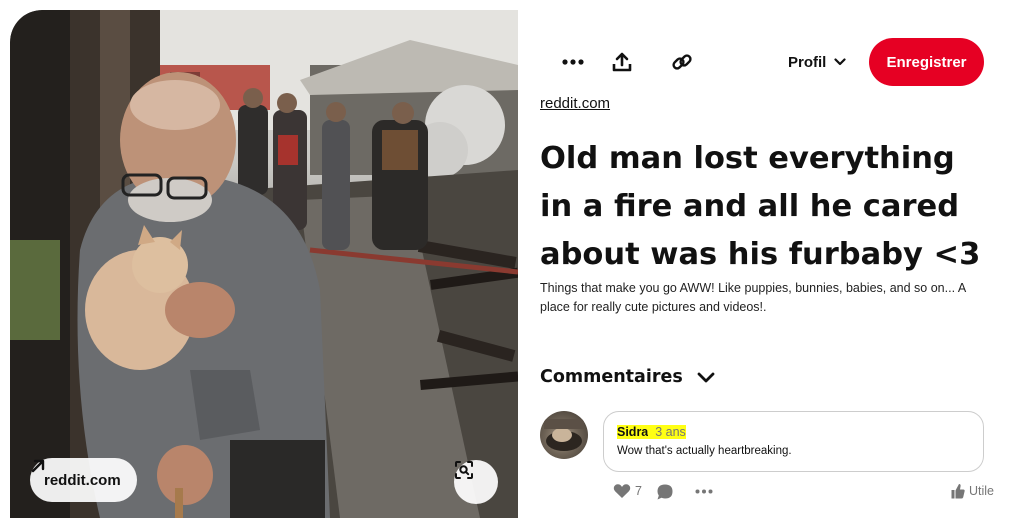  Describe the element at coordinates (638, 491) in the screenshot. I see `like-count: 7` at that location.